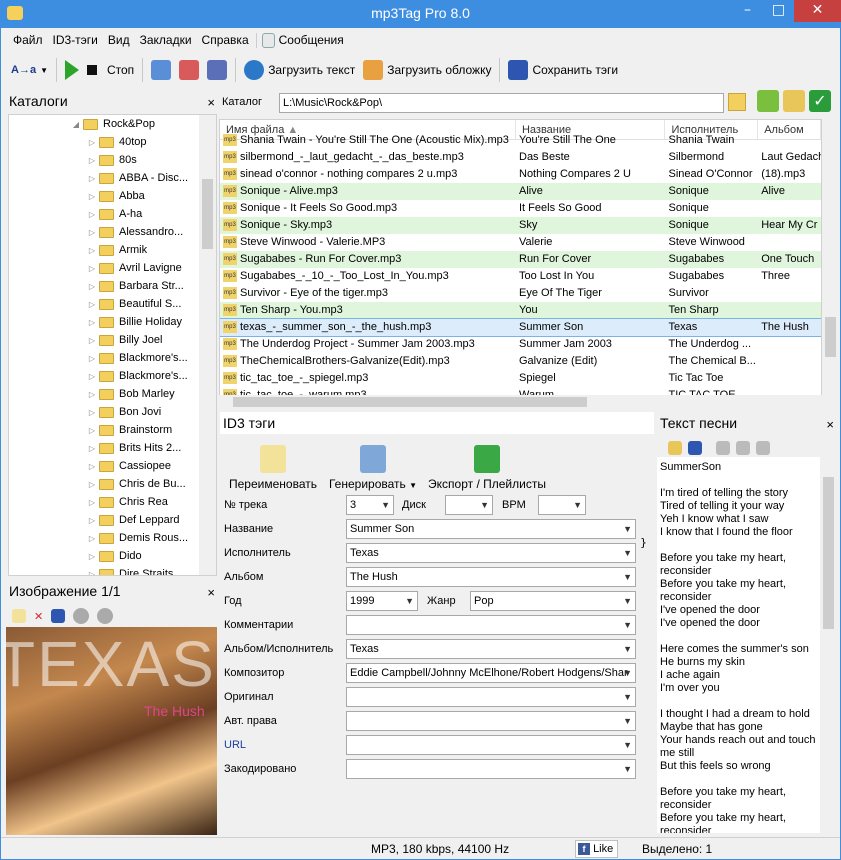 Image resolution: width=841 pixels, height=860 pixels. What do you see at coordinates (491, 625) in the screenshot?
I see `comment-field: ▼` at bounding box center [491, 625].